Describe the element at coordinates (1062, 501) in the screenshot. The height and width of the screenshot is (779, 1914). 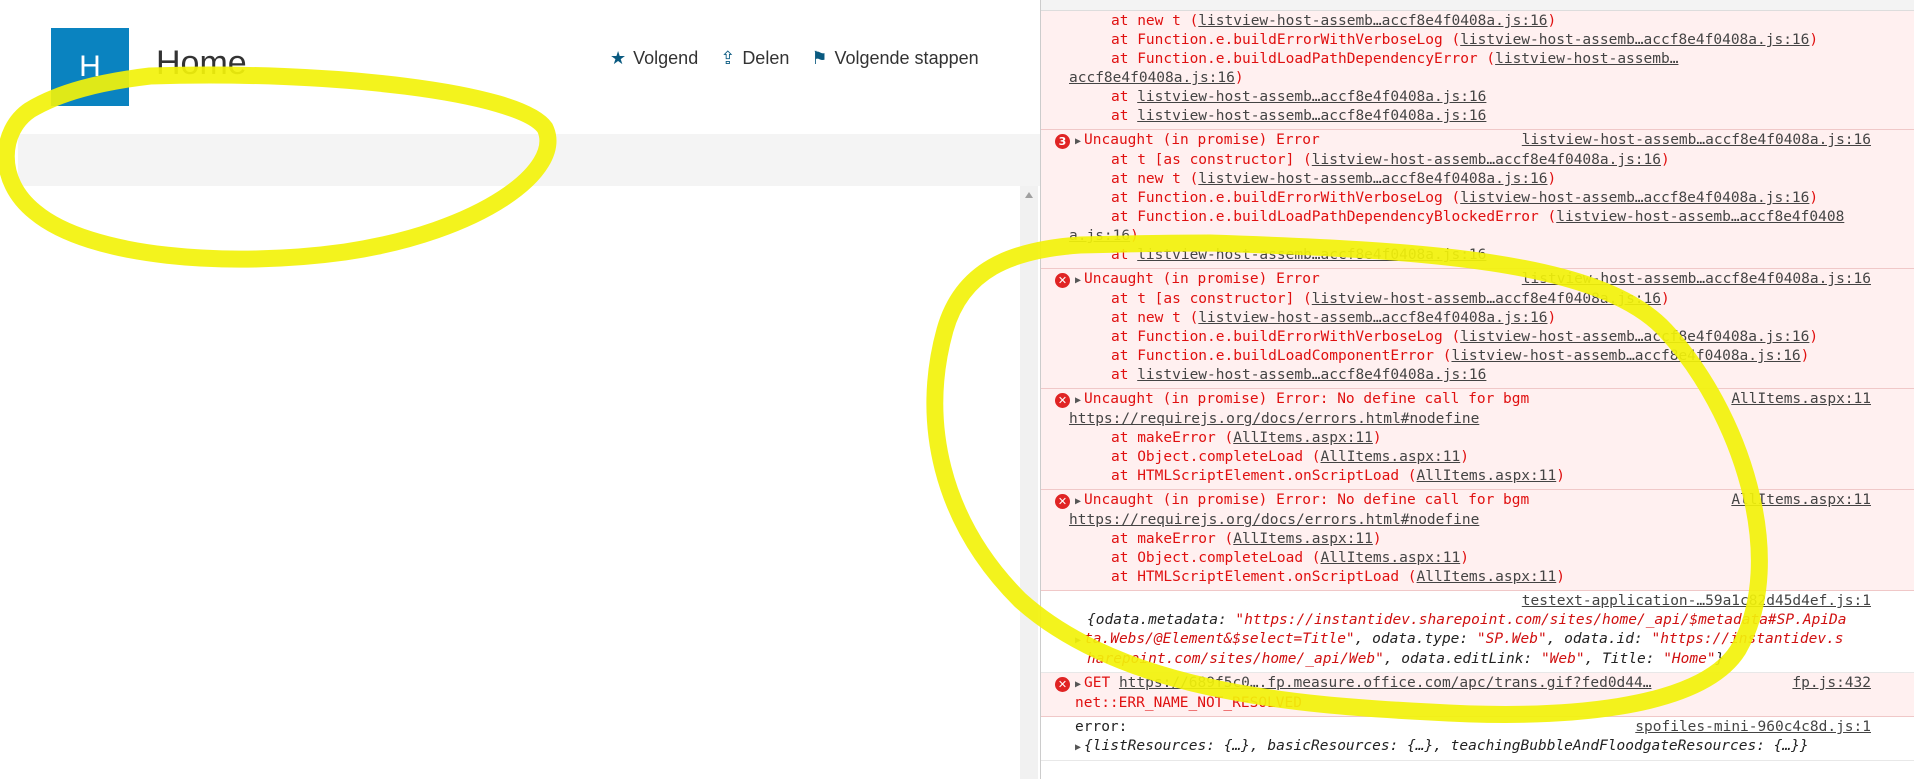
I see `error-icon: ✕` at that location.